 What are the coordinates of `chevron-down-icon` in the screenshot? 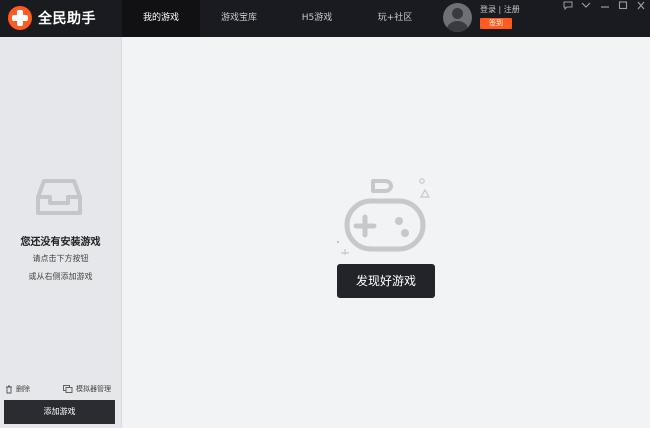 It's located at (586, 7).